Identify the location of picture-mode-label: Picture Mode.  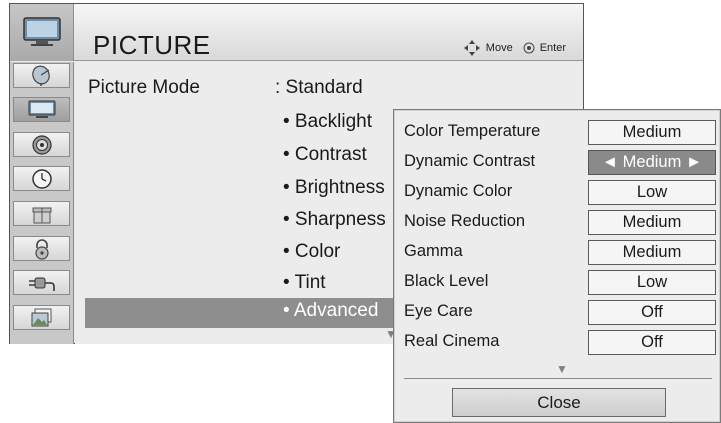
(144, 88).